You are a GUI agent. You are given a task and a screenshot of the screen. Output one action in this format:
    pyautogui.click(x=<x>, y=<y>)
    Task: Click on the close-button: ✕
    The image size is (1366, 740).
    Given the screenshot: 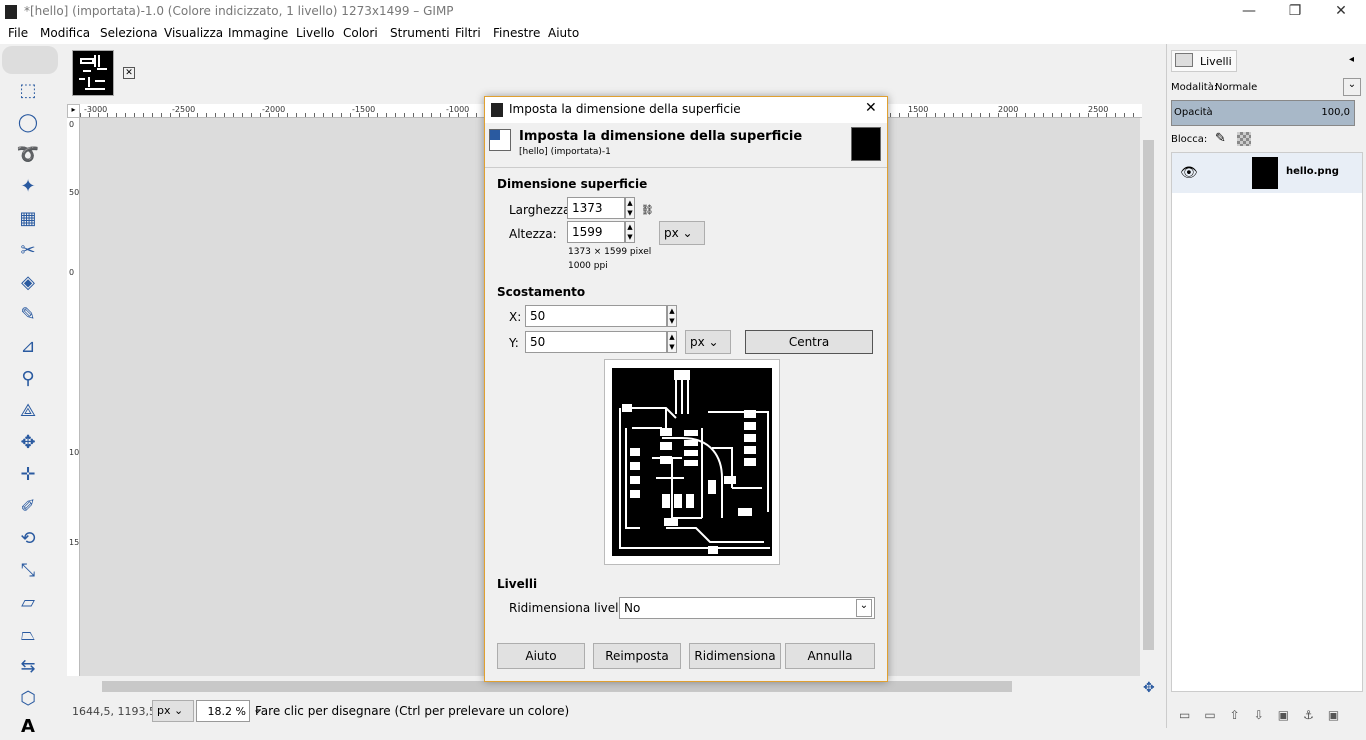 What is the action you would take?
    pyautogui.click(x=1341, y=12)
    